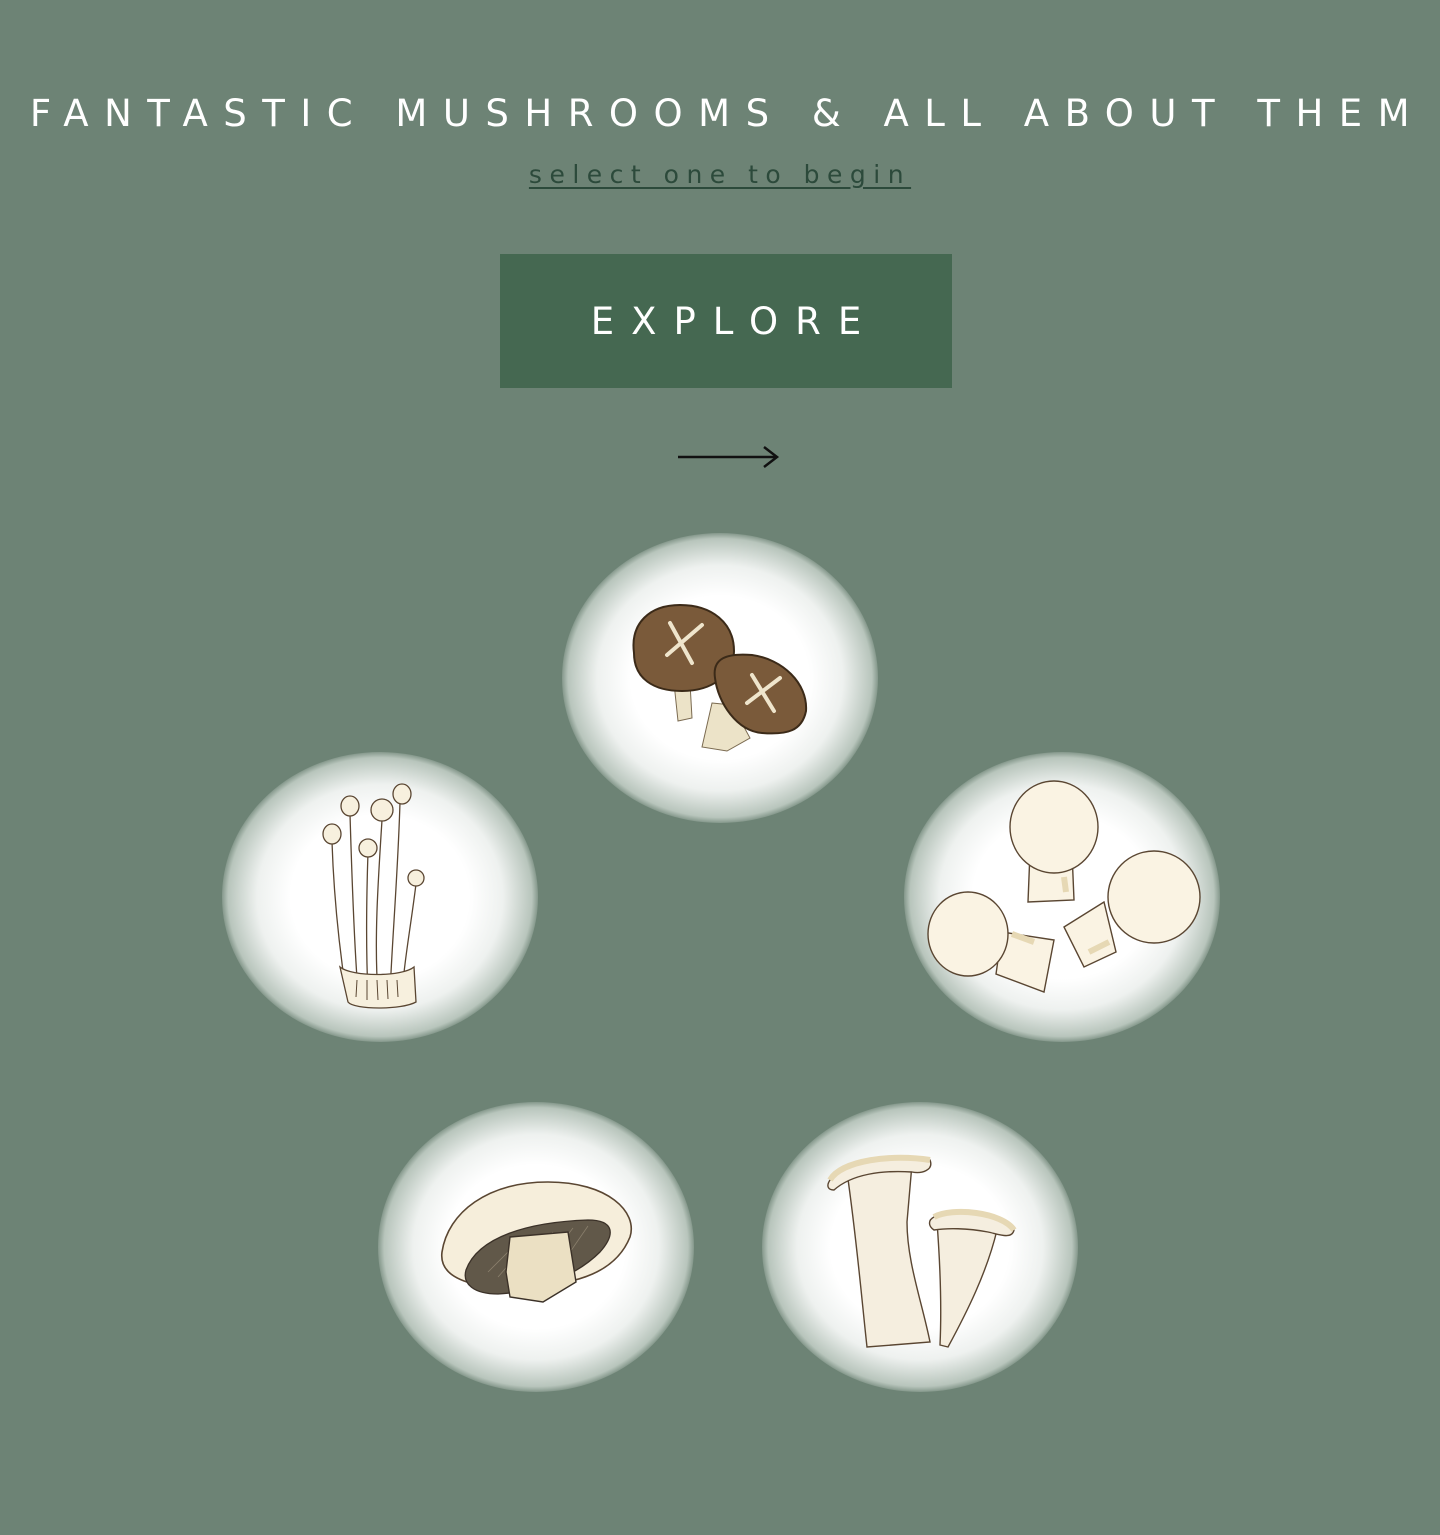 Image resolution: width=1440 pixels, height=1535 pixels. I want to click on button-mushroom-option, so click(1062, 897).